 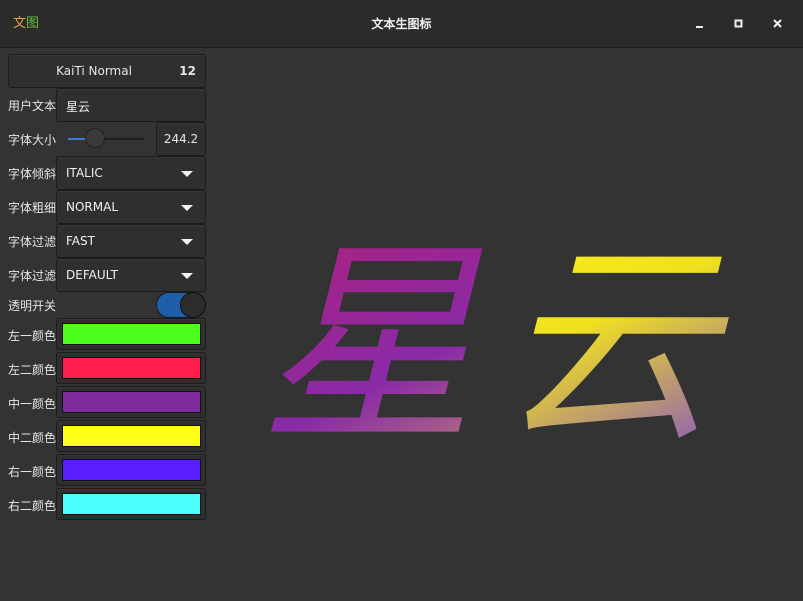 I want to click on font-filter-dropdown-1: FAST, so click(x=131, y=241).